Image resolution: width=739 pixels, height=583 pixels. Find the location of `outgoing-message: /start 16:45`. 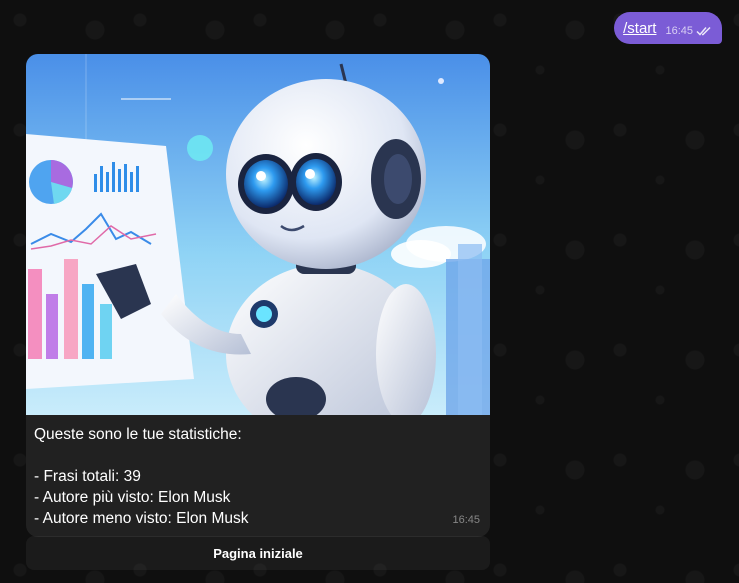

outgoing-message: /start 16:45 is located at coordinates (668, 28).